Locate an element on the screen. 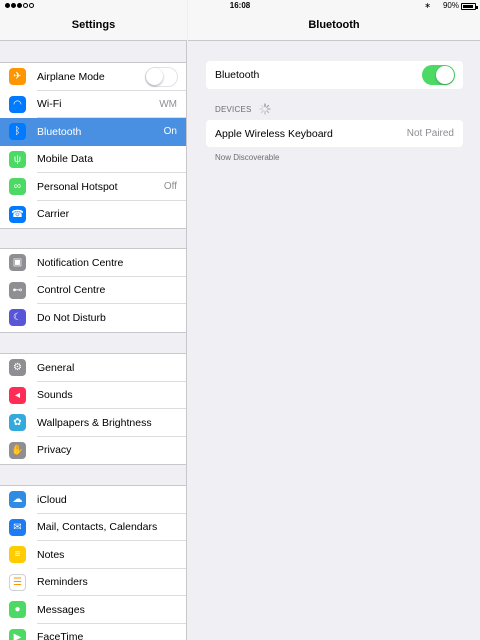 Image resolution: width=480 pixels, height=640 pixels. sidebar-item-label: iCloud is located at coordinates (52, 499).